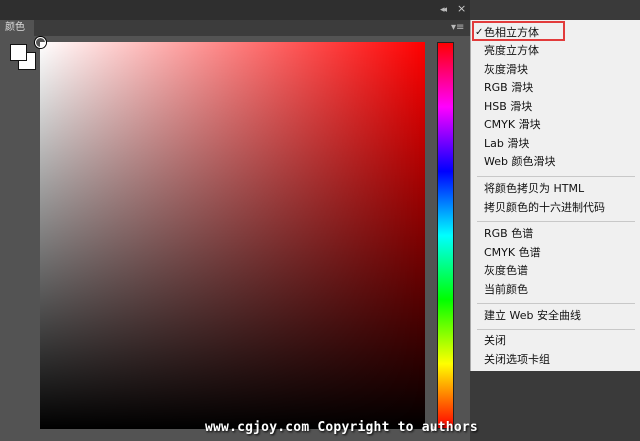 The height and width of the screenshot is (441, 640). I want to click on menu-item-grayscale-slider: 灰度滑块, so click(506, 70).